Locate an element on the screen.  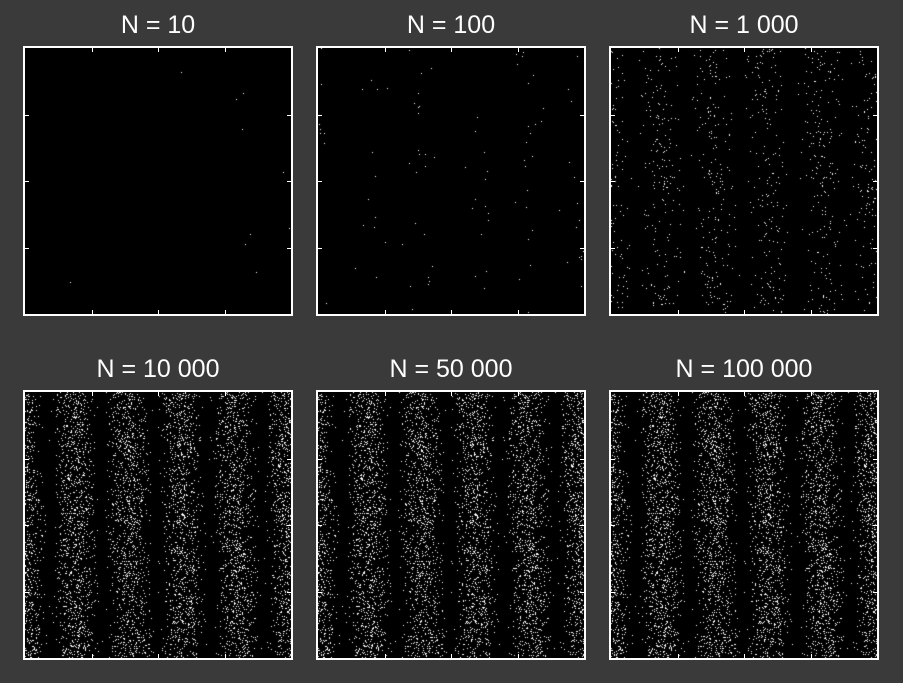
panel-title: N = 100 000 is located at coordinates (744, 369).